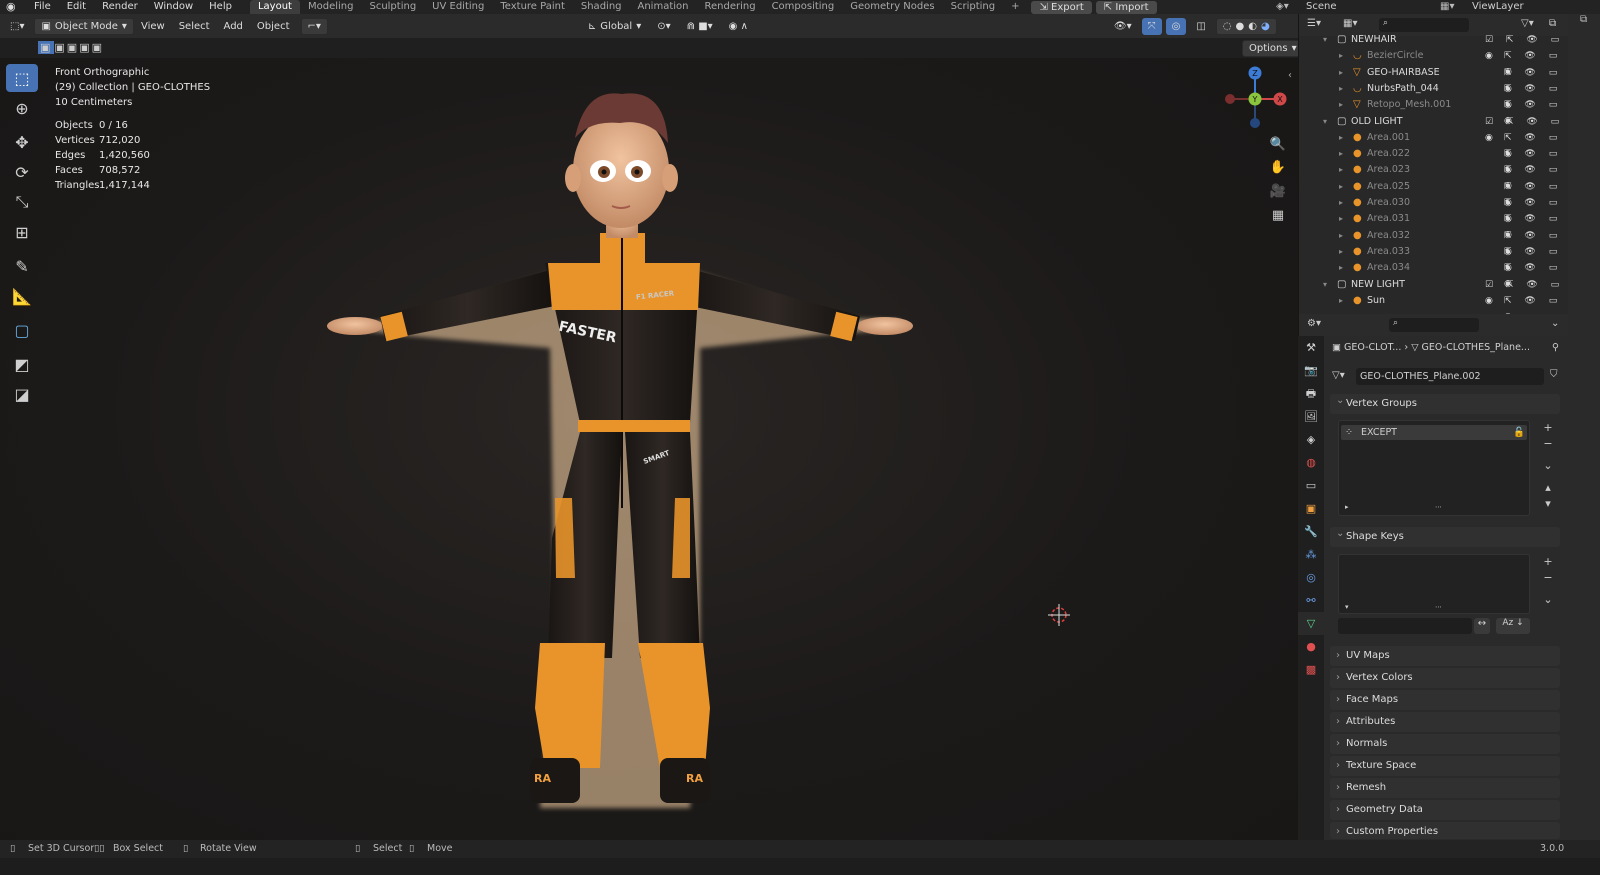  What do you see at coordinates (1445, 810) in the screenshot?
I see `panel-geometry-data: Geometry Data` at bounding box center [1445, 810].